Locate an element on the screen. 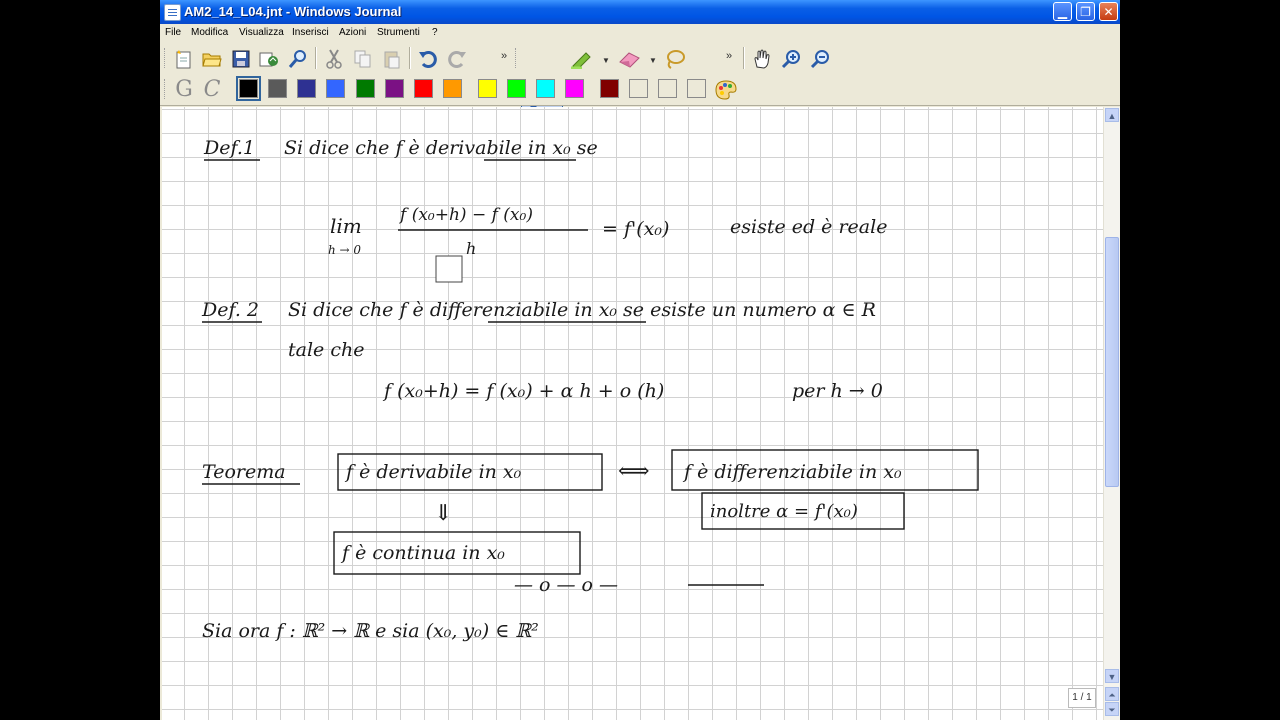 The height and width of the screenshot is (720, 1280). find-icon is located at coordinates (298, 59).